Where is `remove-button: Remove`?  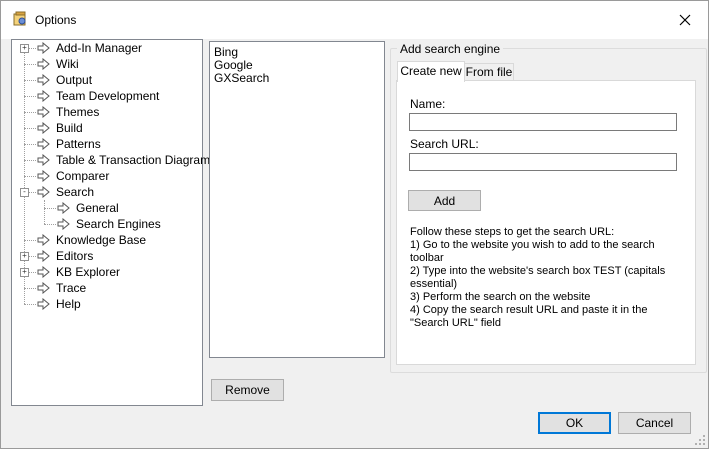
remove-button: Remove is located at coordinates (247, 390).